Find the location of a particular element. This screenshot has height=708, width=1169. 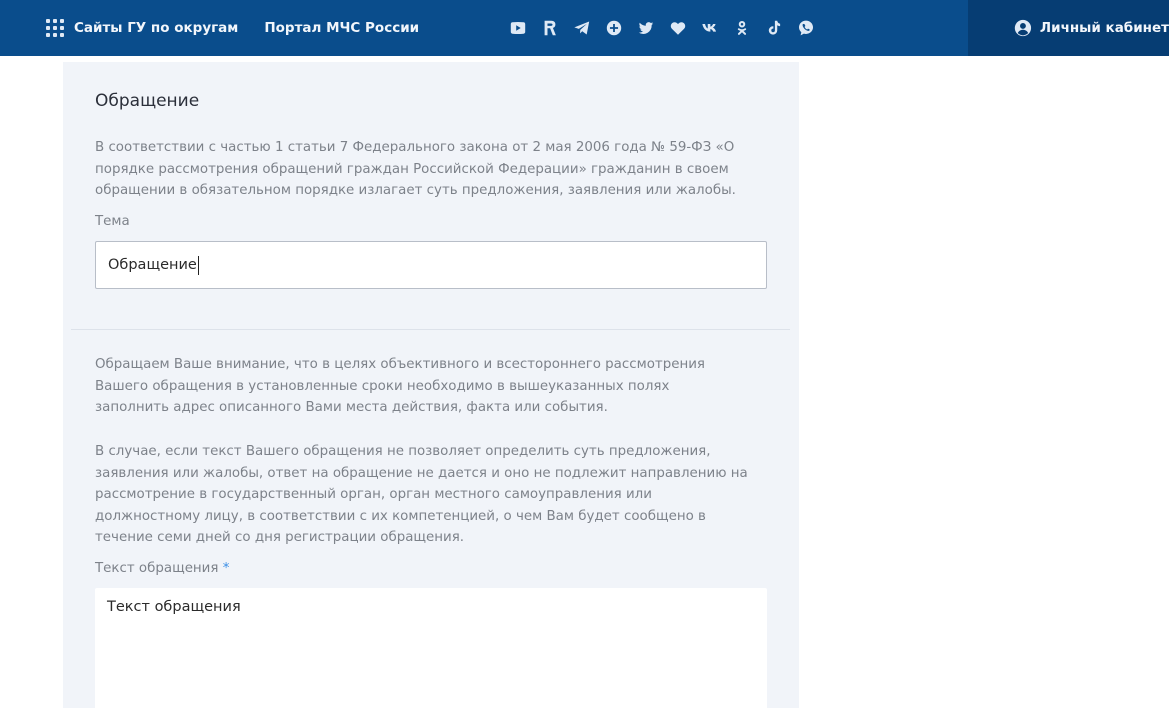

social-links is located at coordinates (668, 28).